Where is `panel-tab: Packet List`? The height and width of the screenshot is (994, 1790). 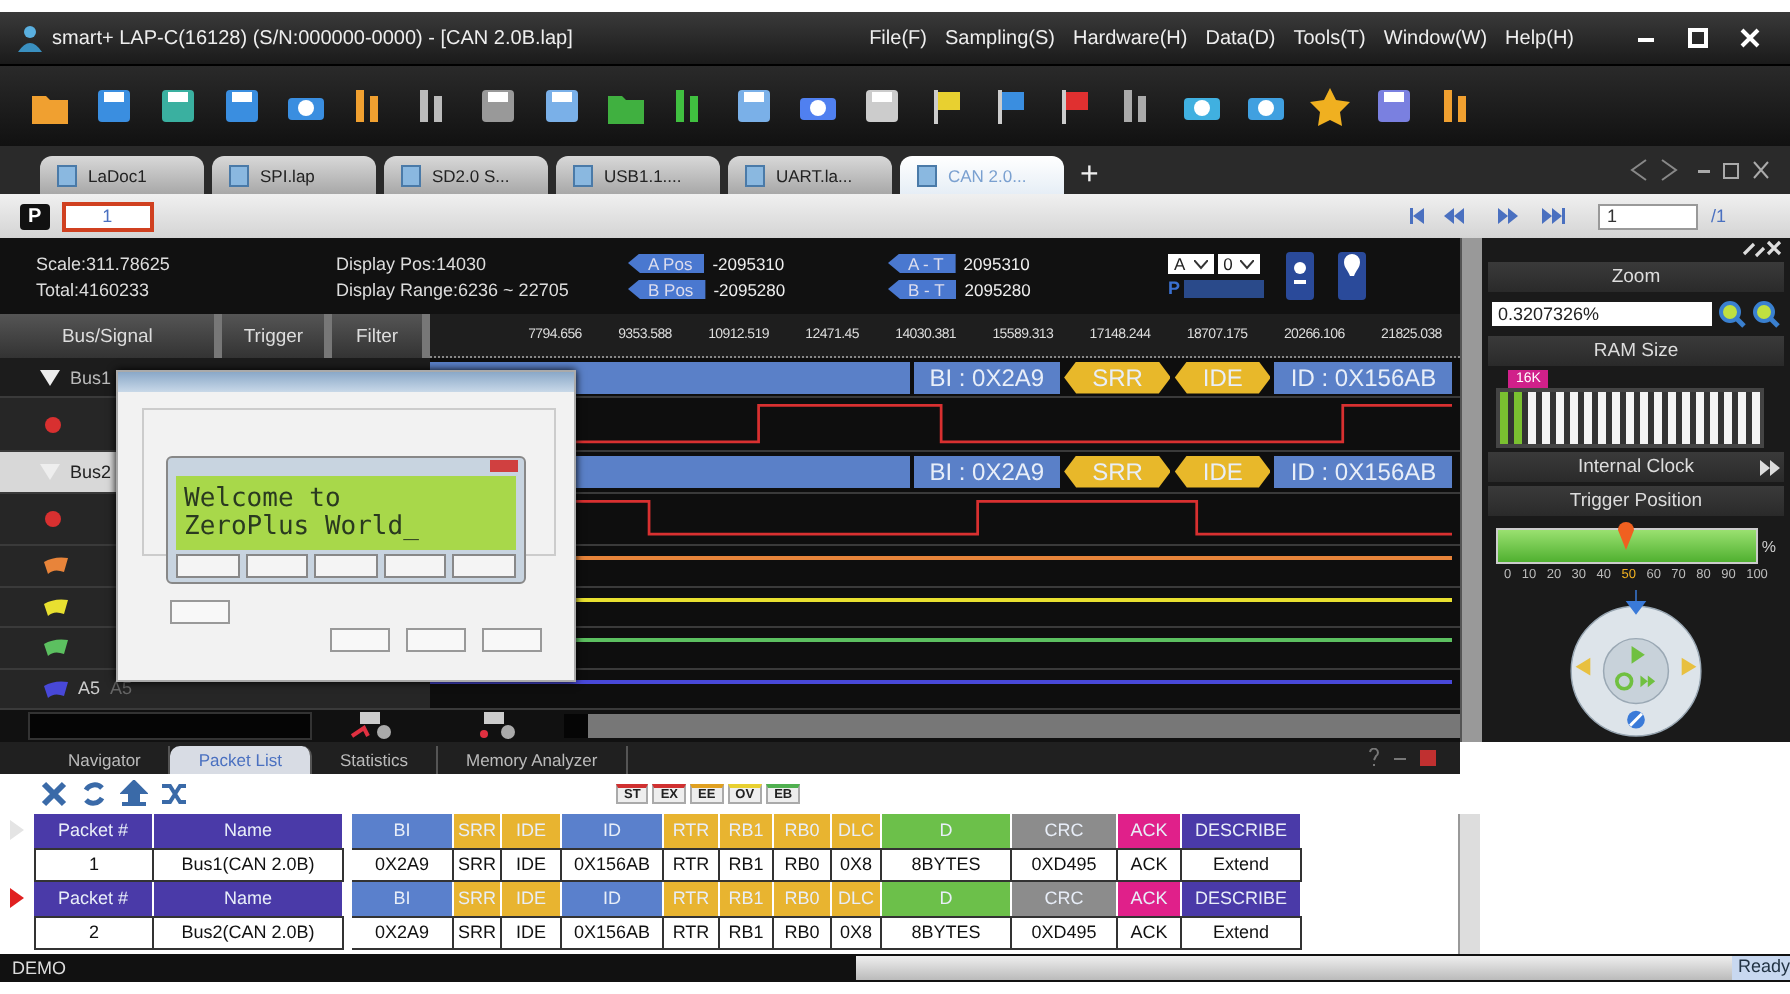 panel-tab: Packet List is located at coordinates (241, 760).